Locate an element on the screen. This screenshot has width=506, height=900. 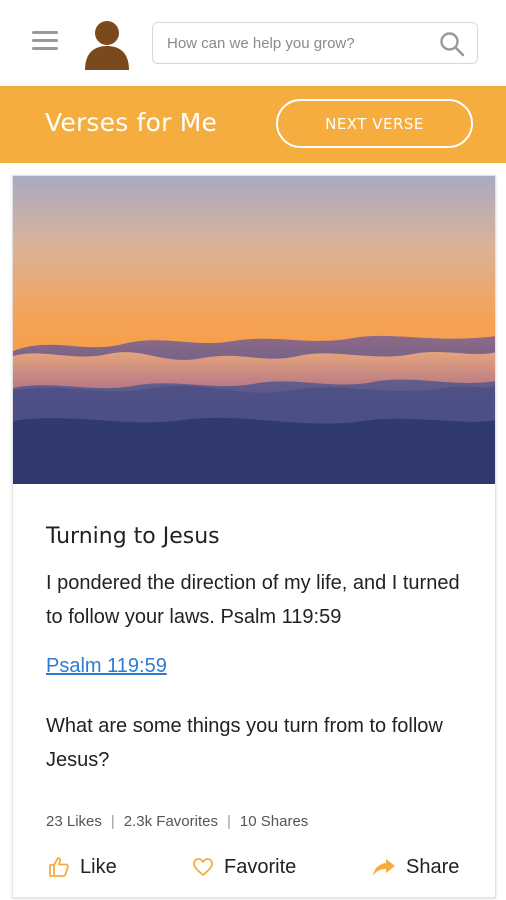
user-avatar-icon is located at coordinates (107, 44).